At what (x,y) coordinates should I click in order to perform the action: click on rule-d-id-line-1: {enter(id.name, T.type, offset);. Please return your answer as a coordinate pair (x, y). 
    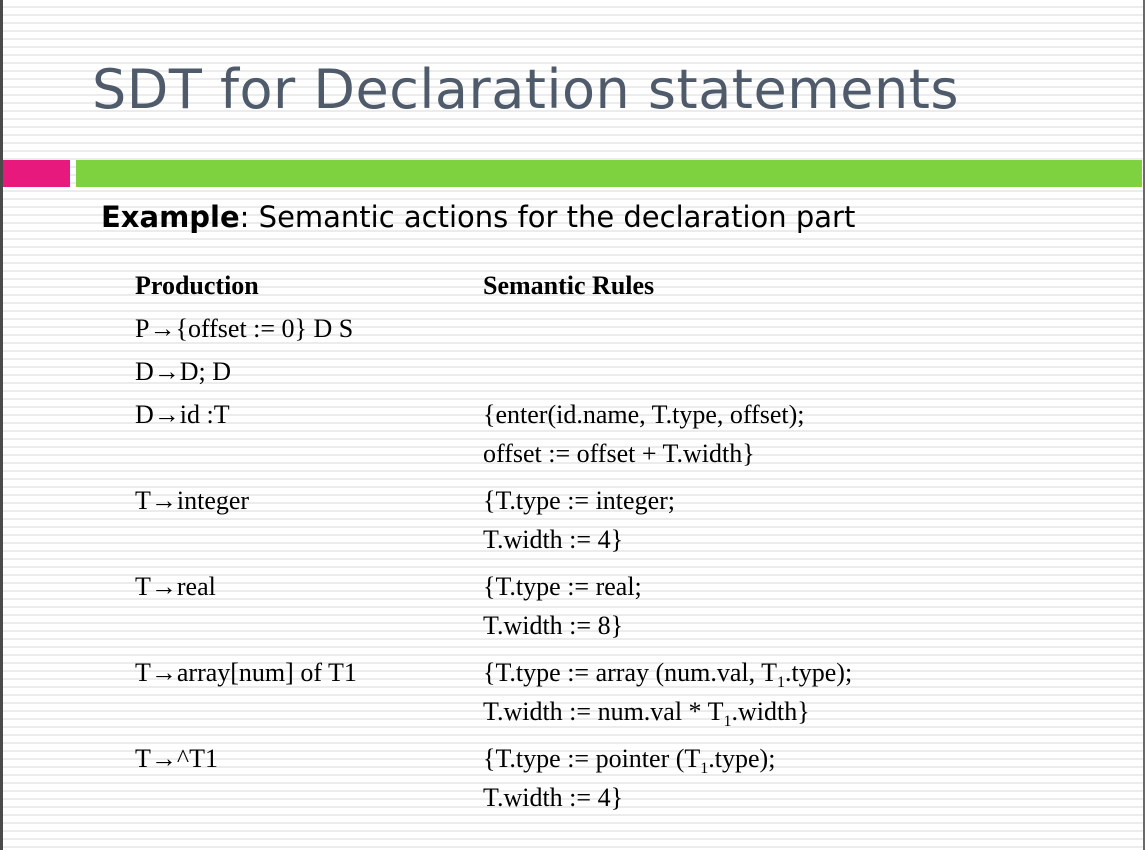
    Looking at the image, I should click on (644, 414).